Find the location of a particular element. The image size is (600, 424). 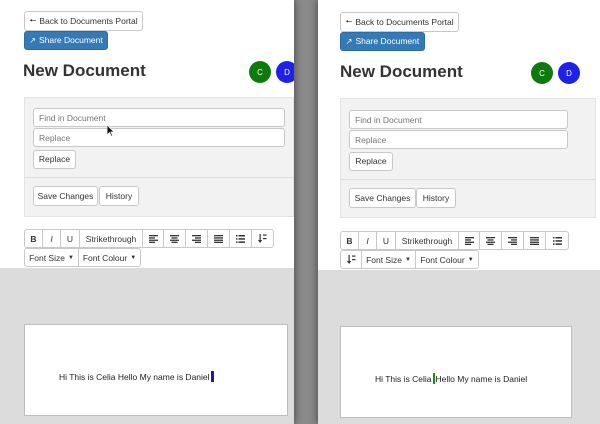

remote-cursor-c is located at coordinates (433, 378).